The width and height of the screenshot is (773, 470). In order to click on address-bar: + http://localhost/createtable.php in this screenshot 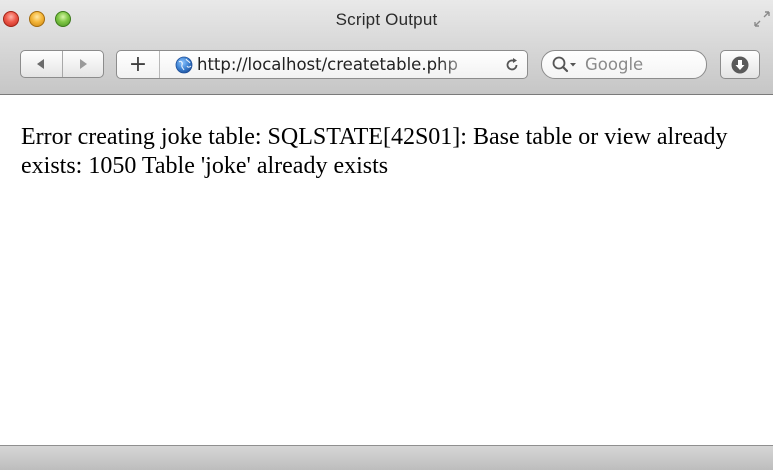, I will do `click(322, 64)`.